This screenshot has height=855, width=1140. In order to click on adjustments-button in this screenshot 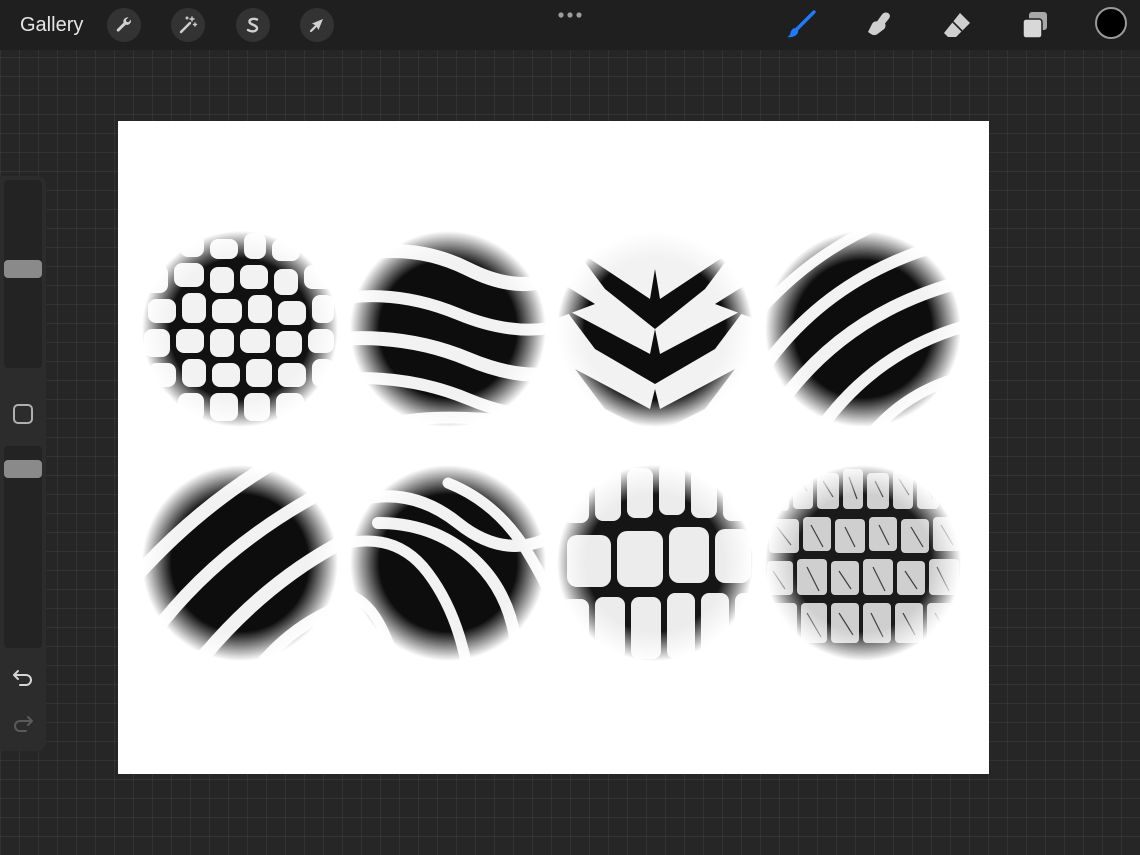, I will do `click(188, 25)`.